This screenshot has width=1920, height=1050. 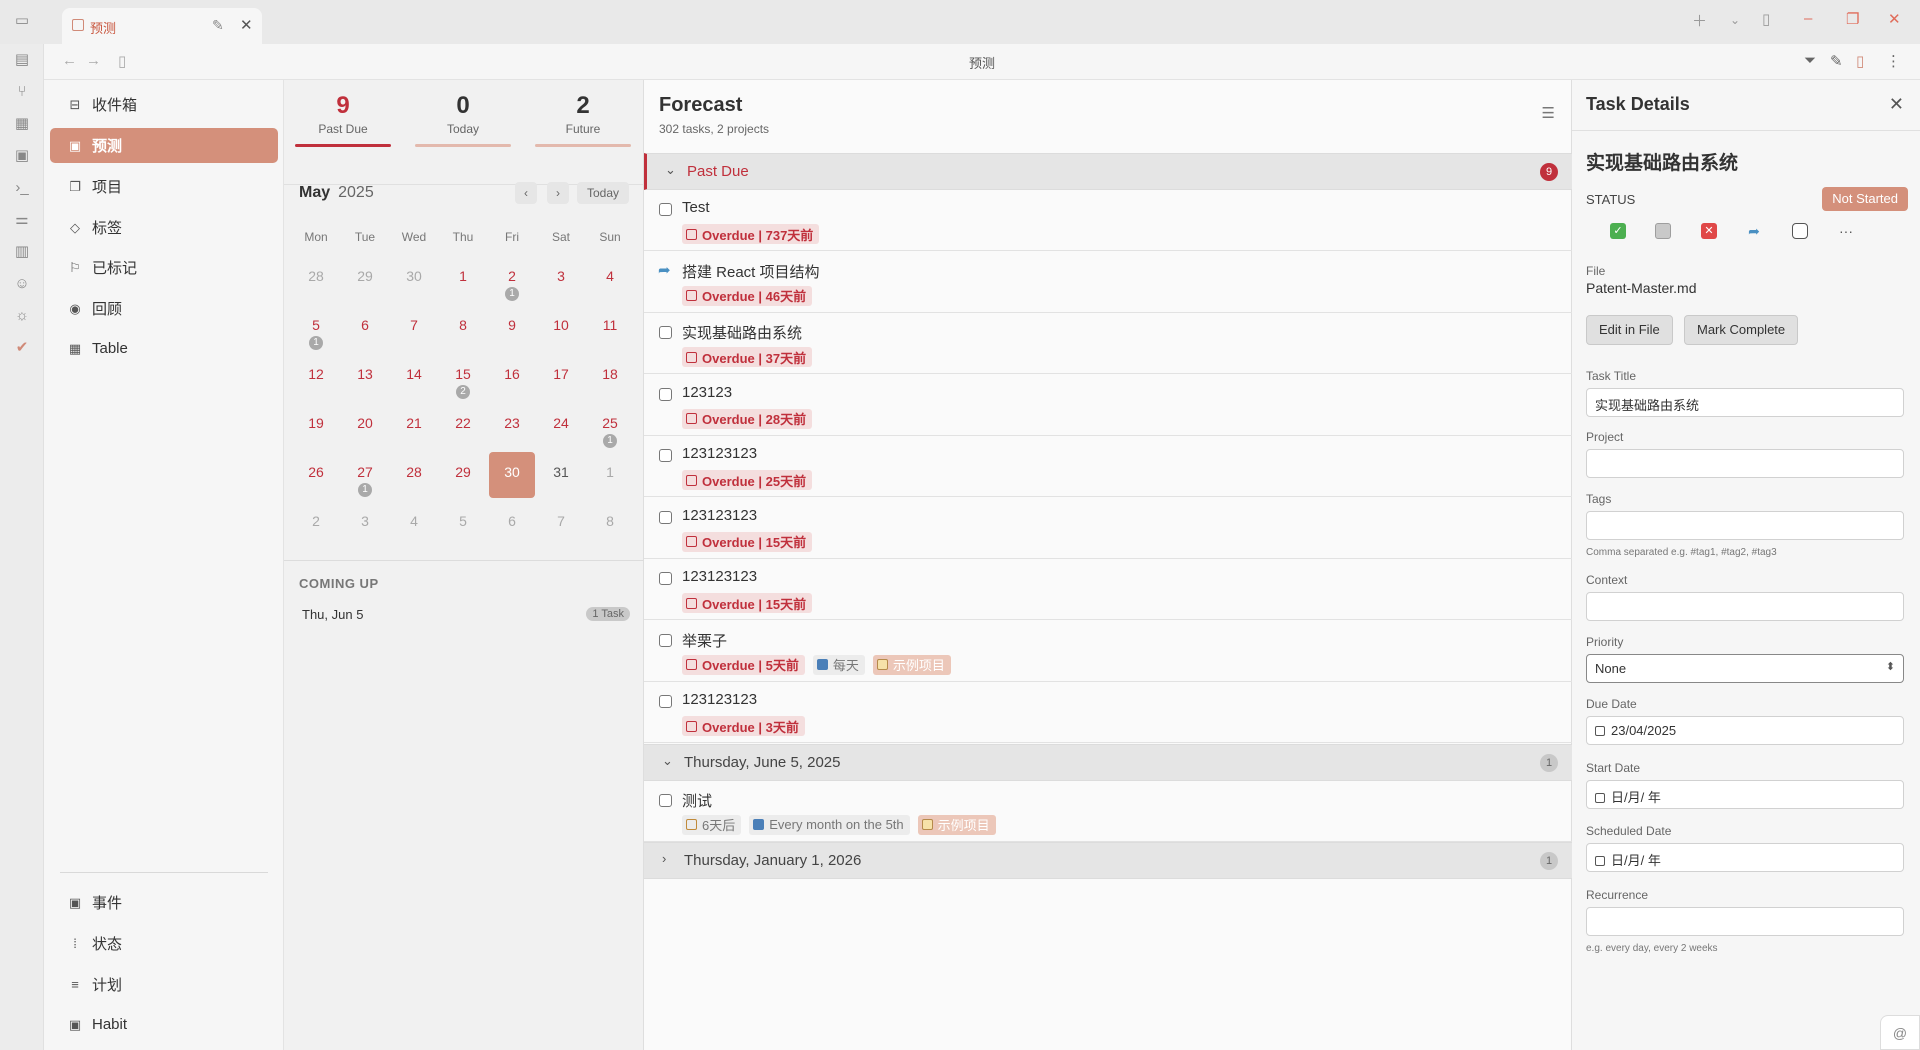 What do you see at coordinates (664, 858) in the screenshot?
I see `chevron-right-icon: ›` at bounding box center [664, 858].